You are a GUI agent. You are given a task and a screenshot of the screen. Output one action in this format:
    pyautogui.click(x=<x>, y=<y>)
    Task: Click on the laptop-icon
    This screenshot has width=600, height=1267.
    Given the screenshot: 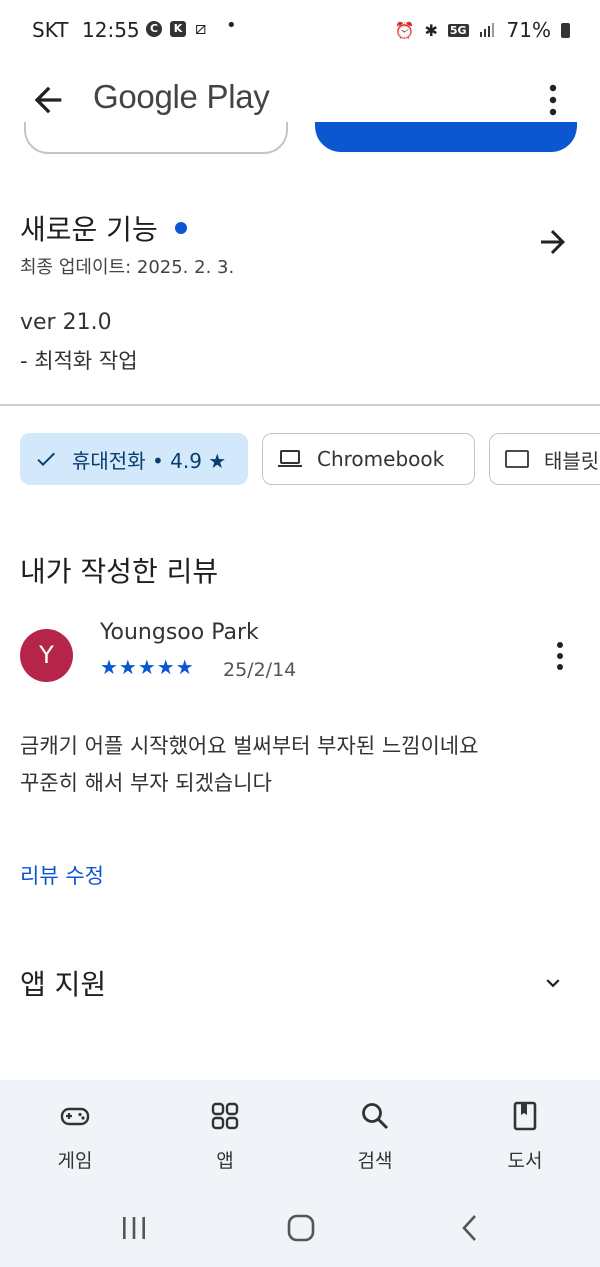 What is the action you would take?
    pyautogui.click(x=290, y=459)
    